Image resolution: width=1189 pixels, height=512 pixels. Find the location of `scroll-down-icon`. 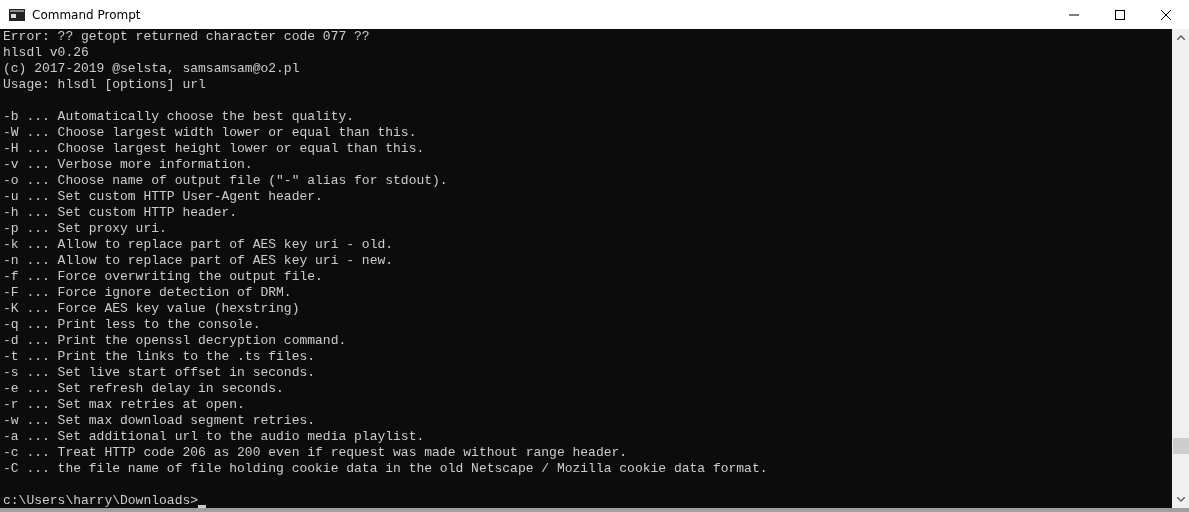

scroll-down-icon is located at coordinates (1180, 499).